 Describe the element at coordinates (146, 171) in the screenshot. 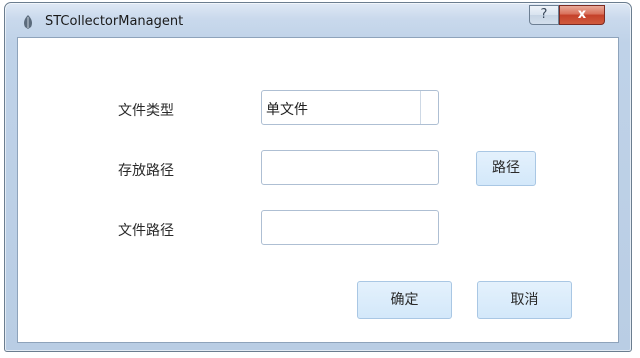

I see `save-path-label: 存放路径` at that location.